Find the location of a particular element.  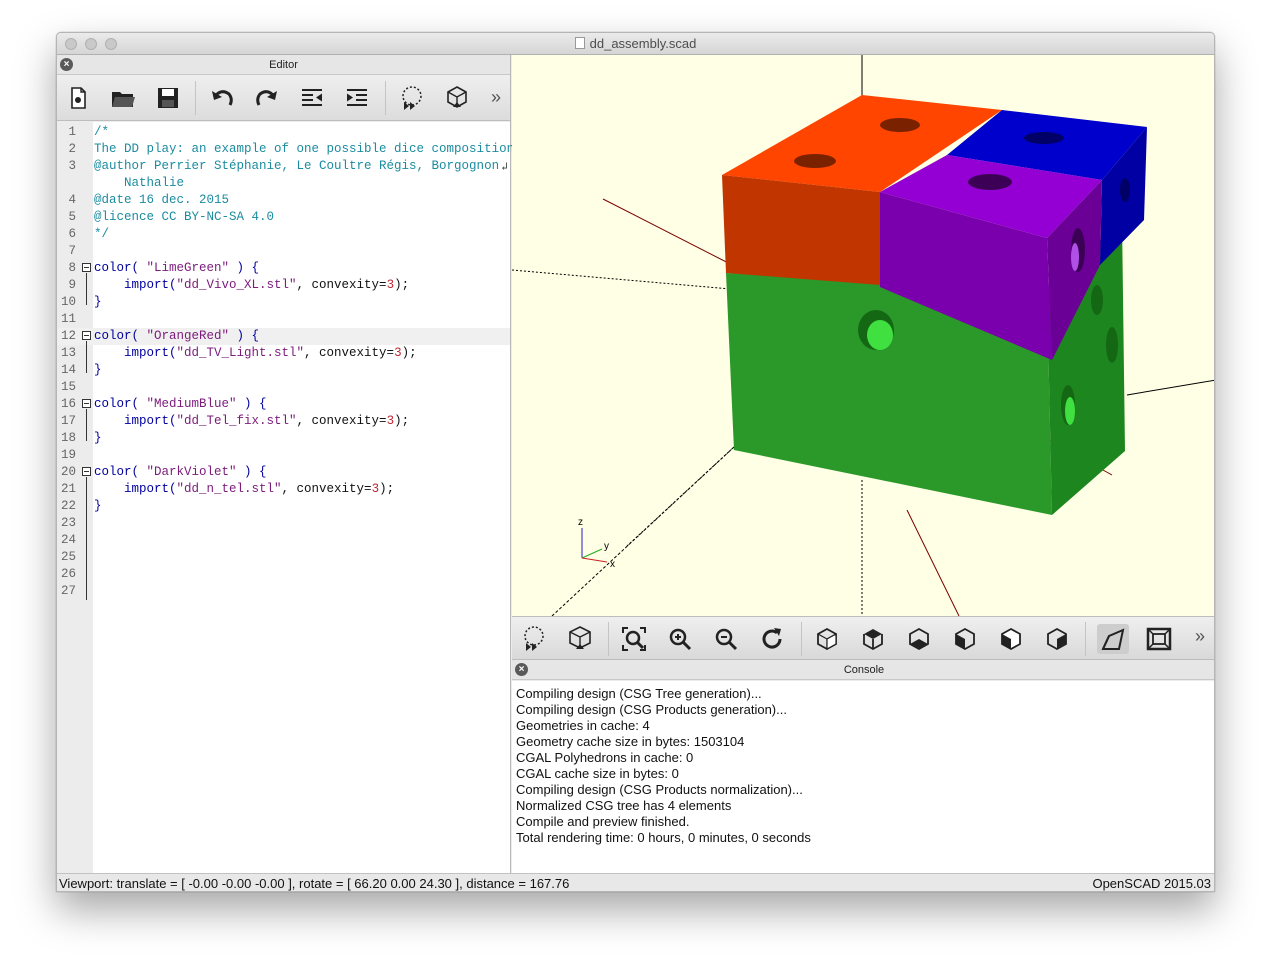

code-line: 12 color( "OrangeRed" ) { is located at coordinates (283, 336).